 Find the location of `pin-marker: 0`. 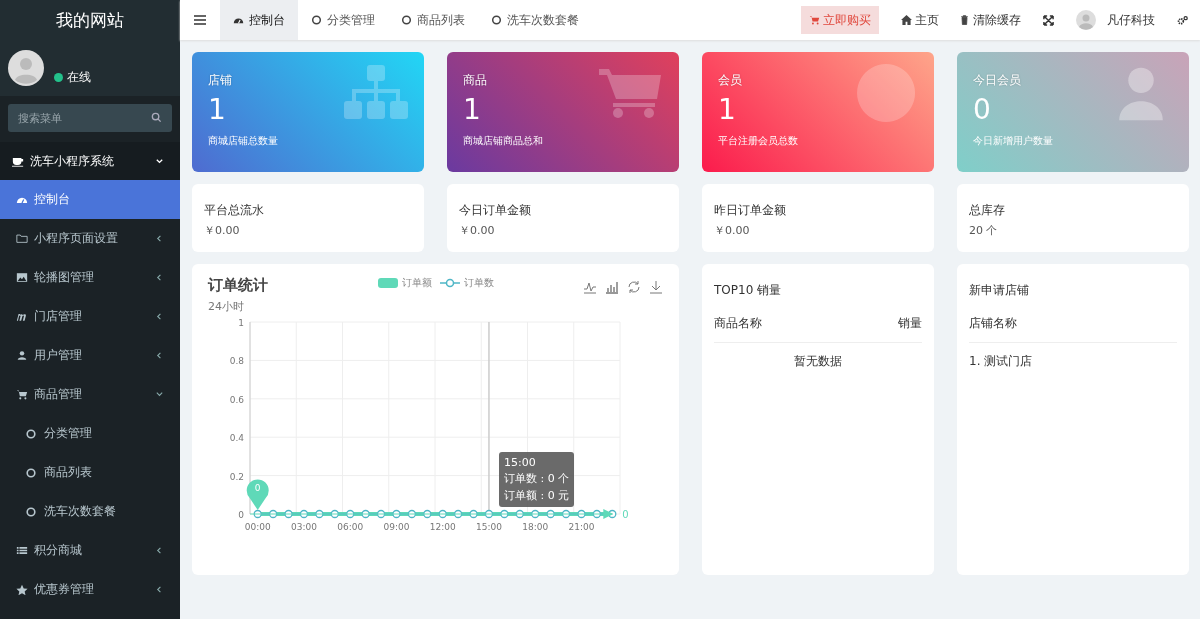

pin-marker: 0 is located at coordinates (257, 494).